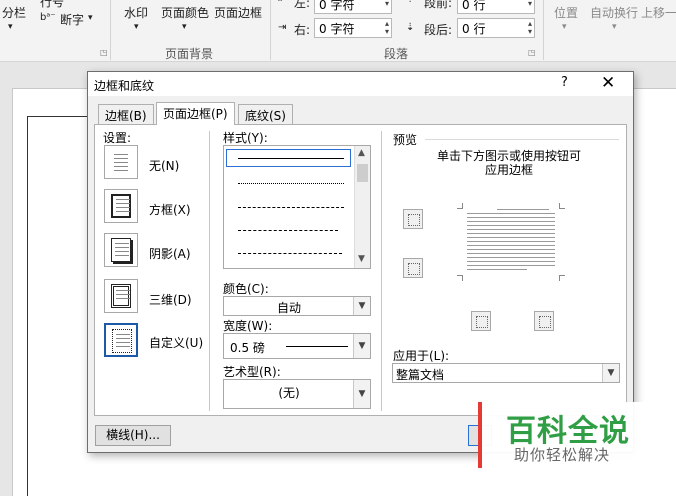  What do you see at coordinates (508, 170) in the screenshot?
I see `preview-hint-line-2: 应用边框` at bounding box center [508, 170].